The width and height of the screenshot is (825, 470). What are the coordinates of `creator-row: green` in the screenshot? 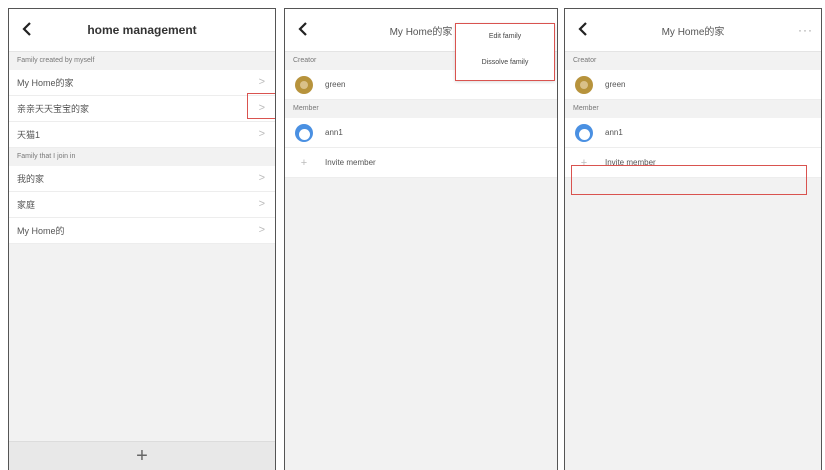 It's located at (693, 85).